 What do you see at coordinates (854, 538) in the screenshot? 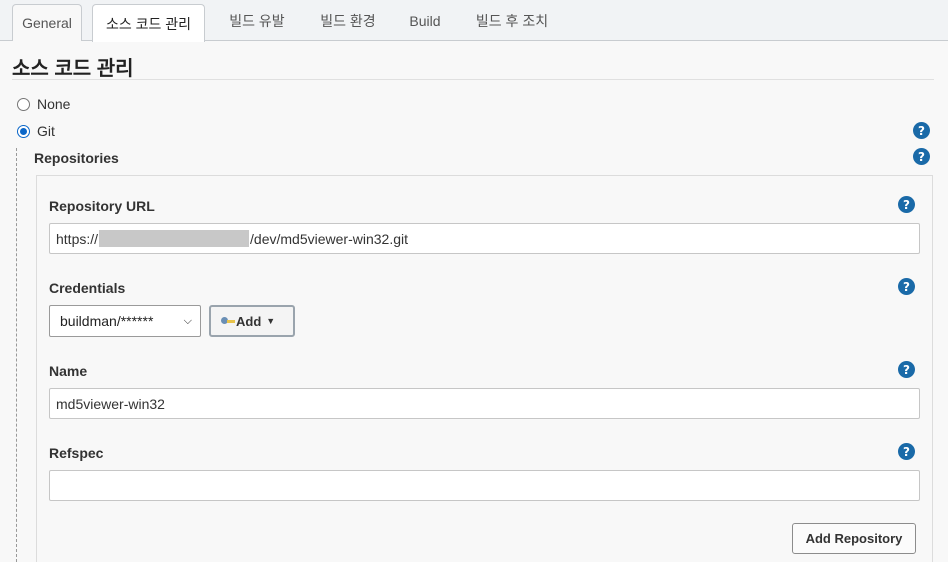
I see `add-repository-button: Add Repository` at bounding box center [854, 538].